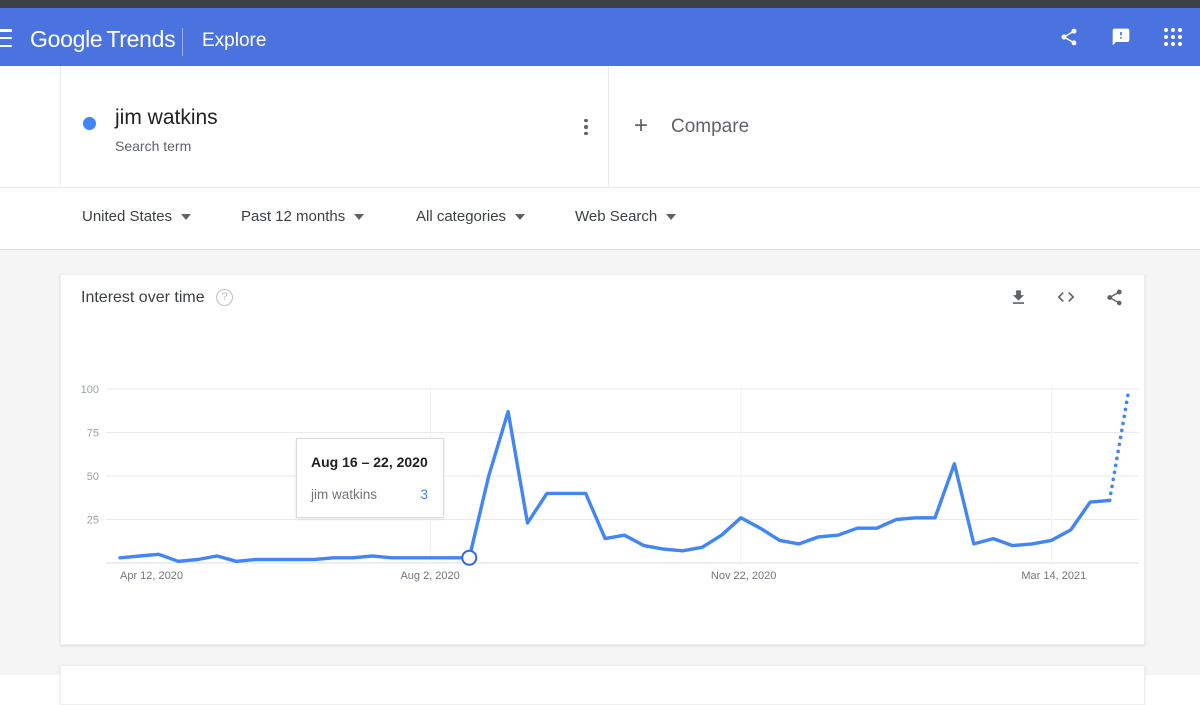 The height and width of the screenshot is (705, 1200). Describe the element at coordinates (141, 39) in the screenshot. I see `trends-wordmark: Trends` at that location.